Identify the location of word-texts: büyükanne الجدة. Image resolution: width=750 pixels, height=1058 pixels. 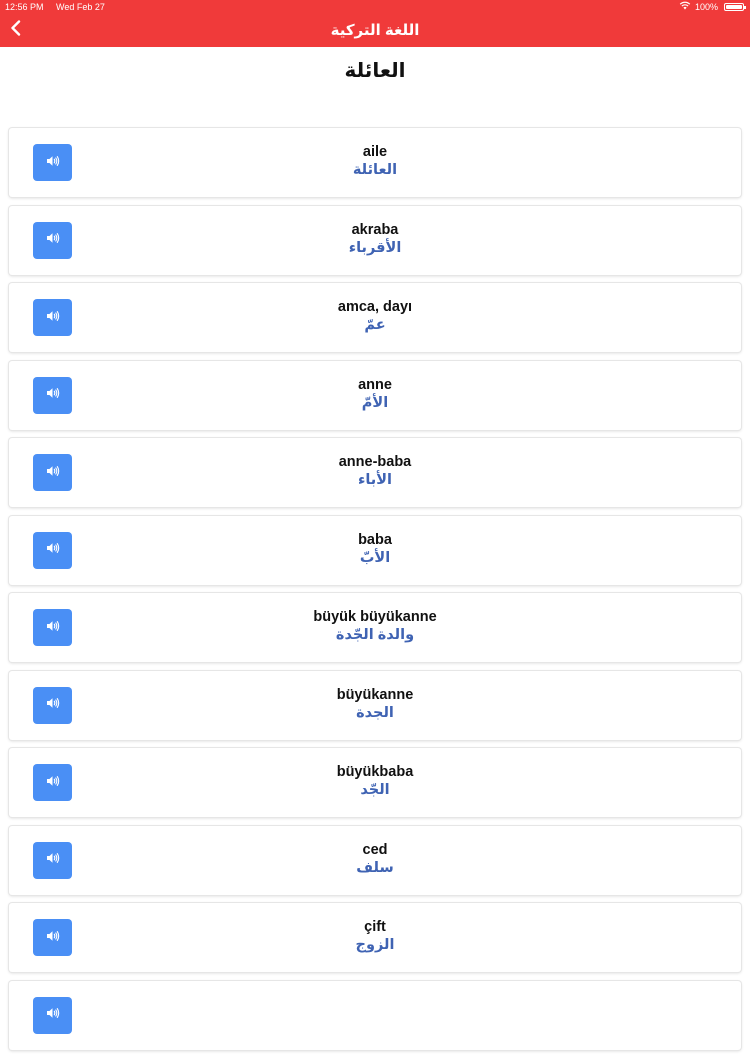
(375, 704).